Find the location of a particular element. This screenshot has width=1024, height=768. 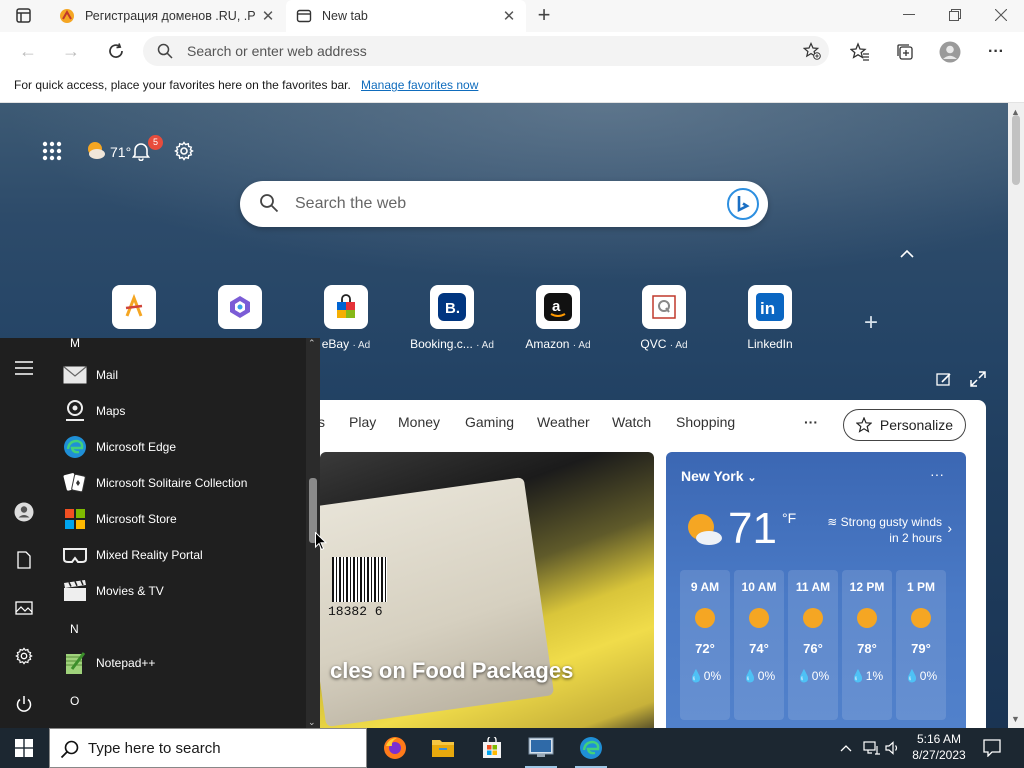

hour-forecast: 12 PM 78° 💧1% is located at coordinates (867, 645).